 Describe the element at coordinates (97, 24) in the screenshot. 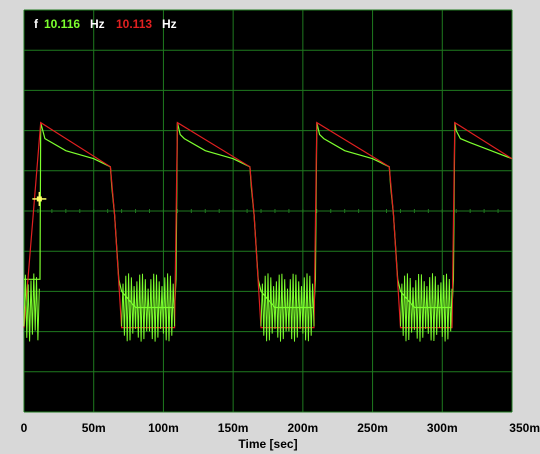

I see `readout-green-unit: Hz` at that location.